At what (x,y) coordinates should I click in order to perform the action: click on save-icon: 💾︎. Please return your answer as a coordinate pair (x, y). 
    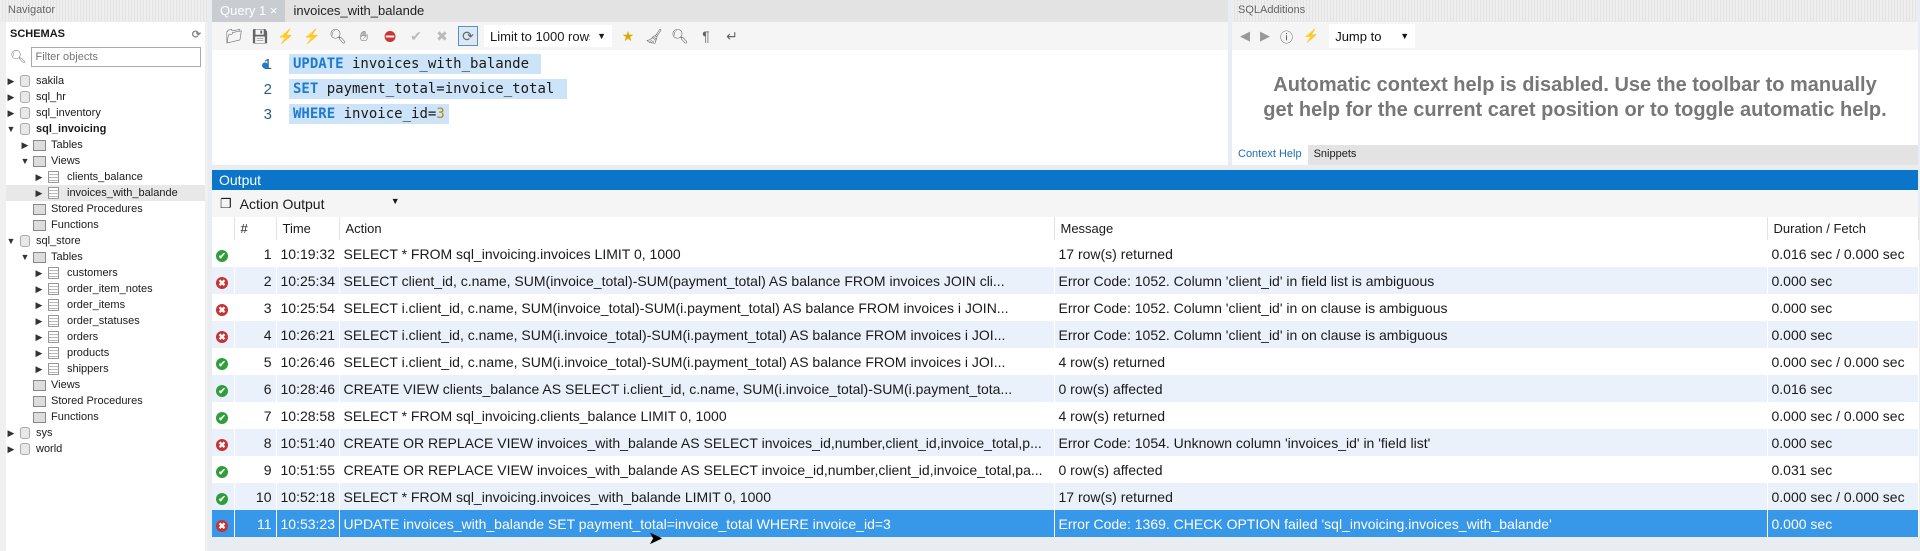
    Looking at the image, I should click on (260, 36).